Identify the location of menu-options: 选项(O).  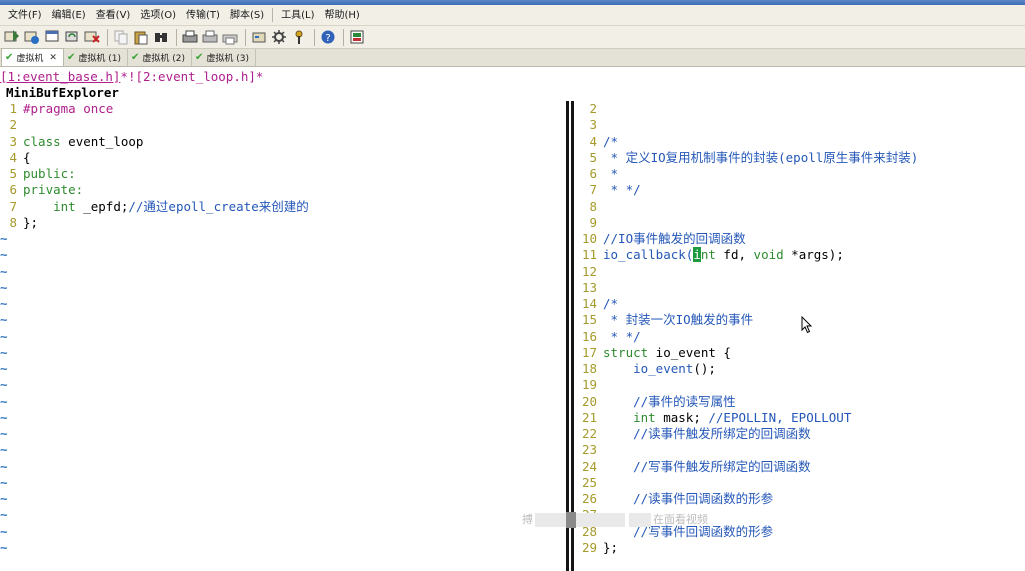
(158, 15).